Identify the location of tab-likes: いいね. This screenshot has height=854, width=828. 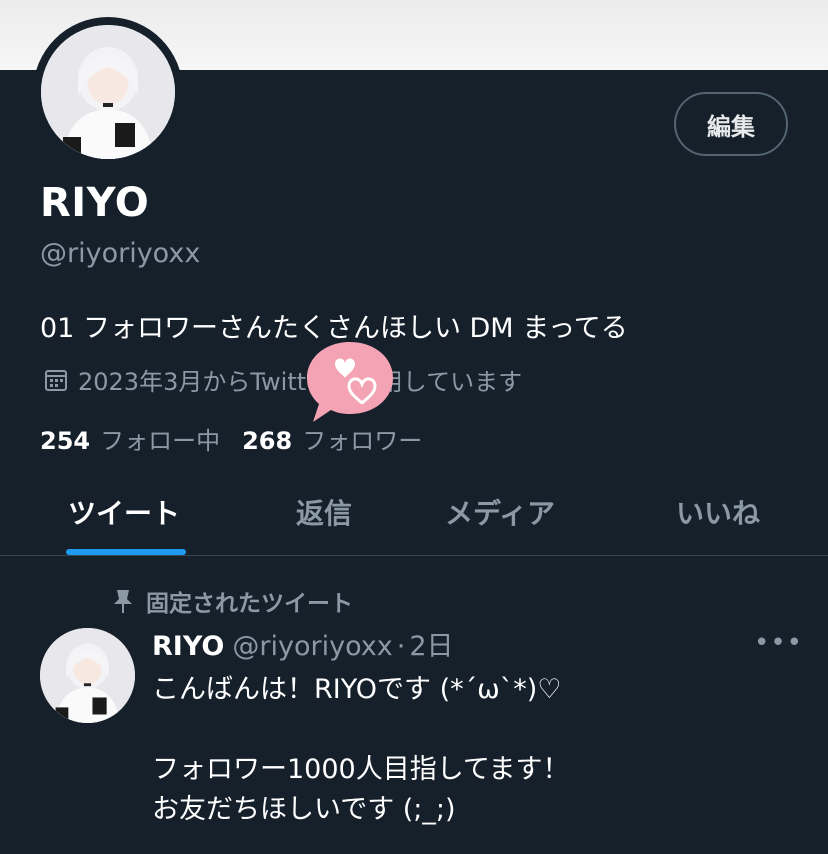
(718, 512).